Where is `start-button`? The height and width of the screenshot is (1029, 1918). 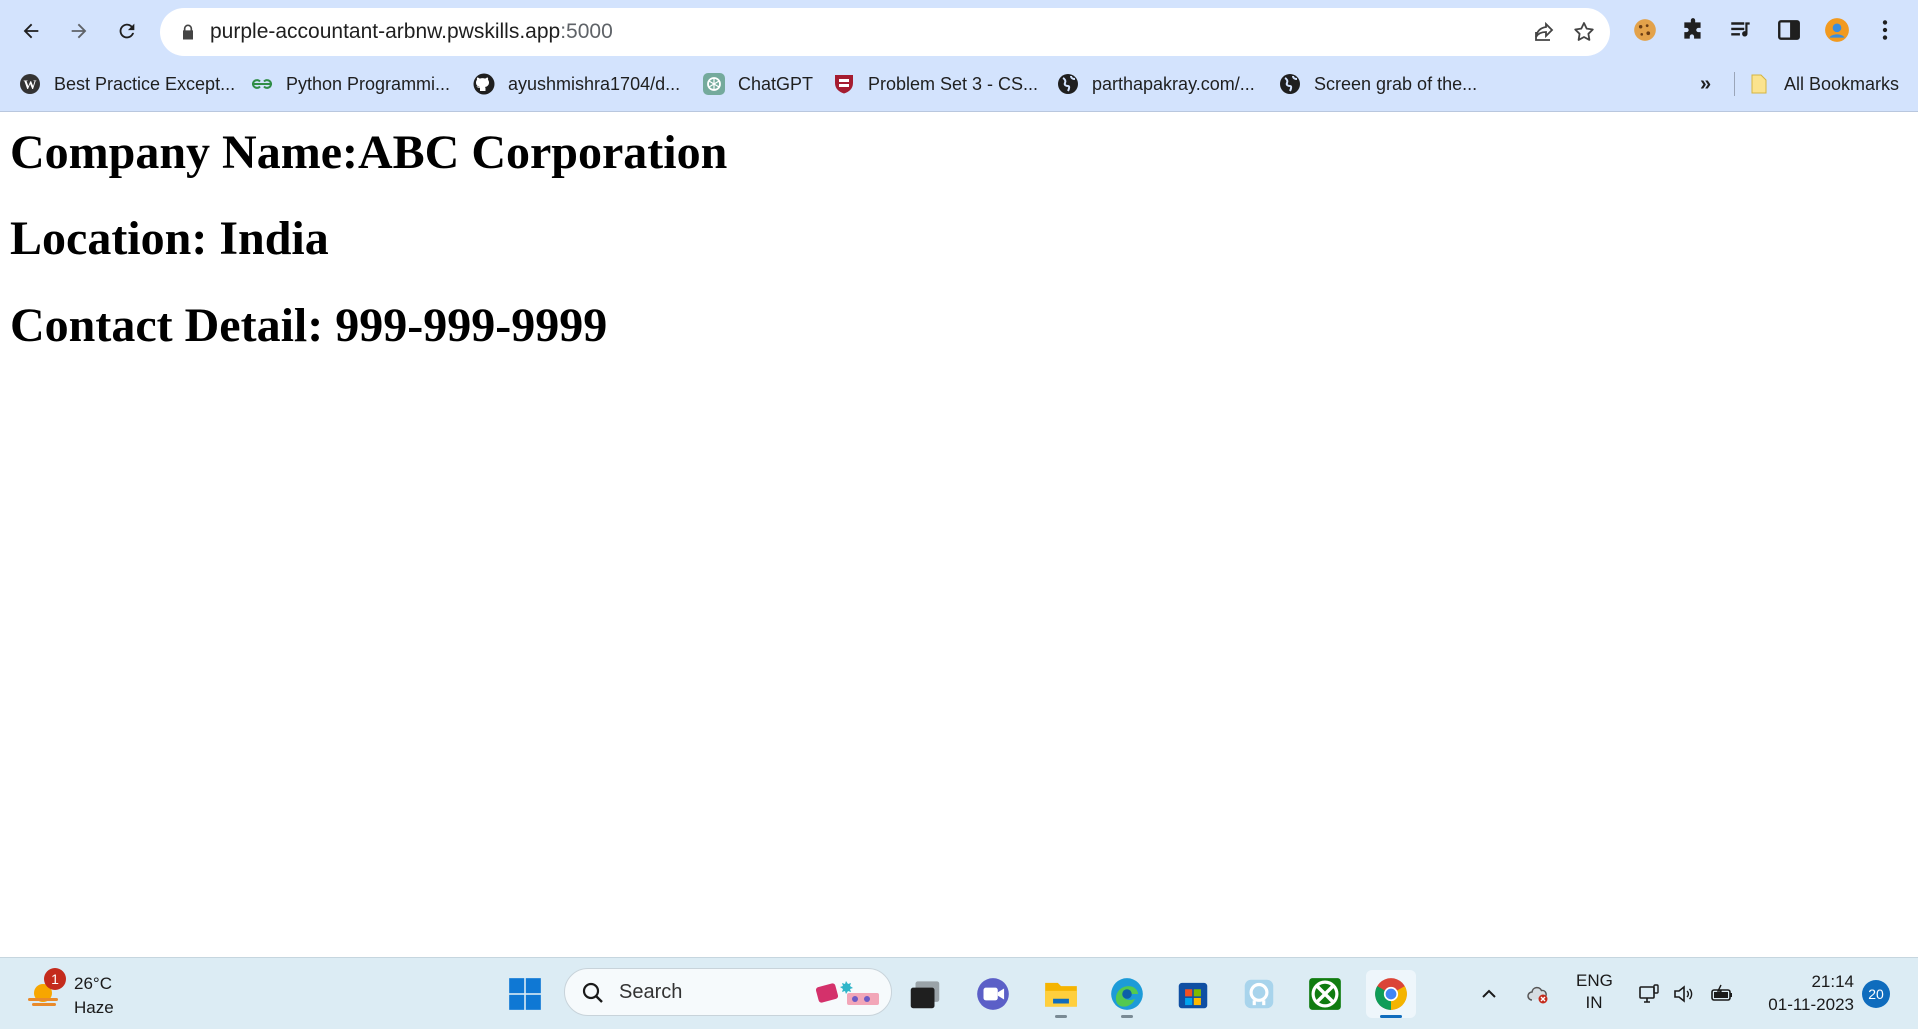
start-button is located at coordinates (525, 994).